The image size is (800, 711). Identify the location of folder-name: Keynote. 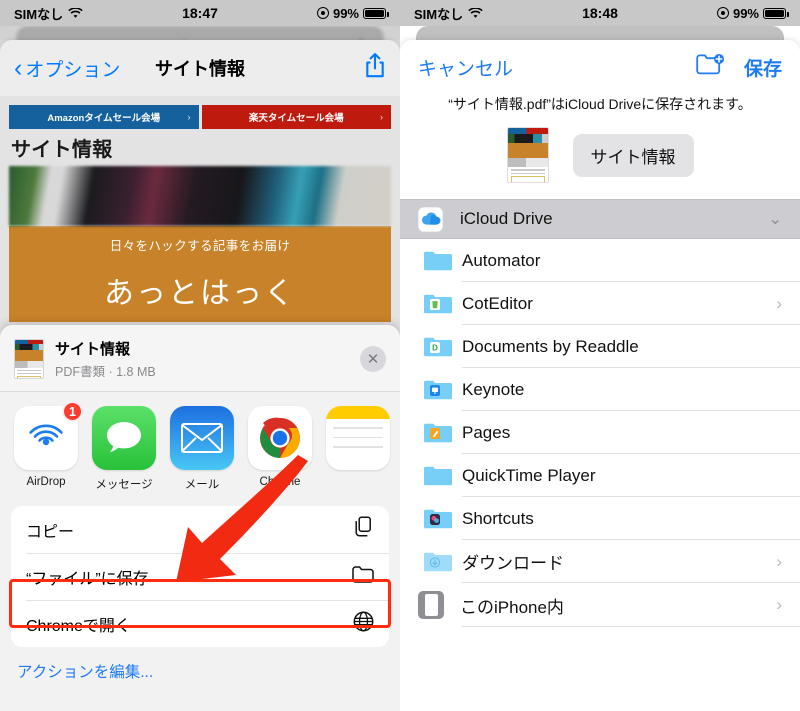
(493, 389).